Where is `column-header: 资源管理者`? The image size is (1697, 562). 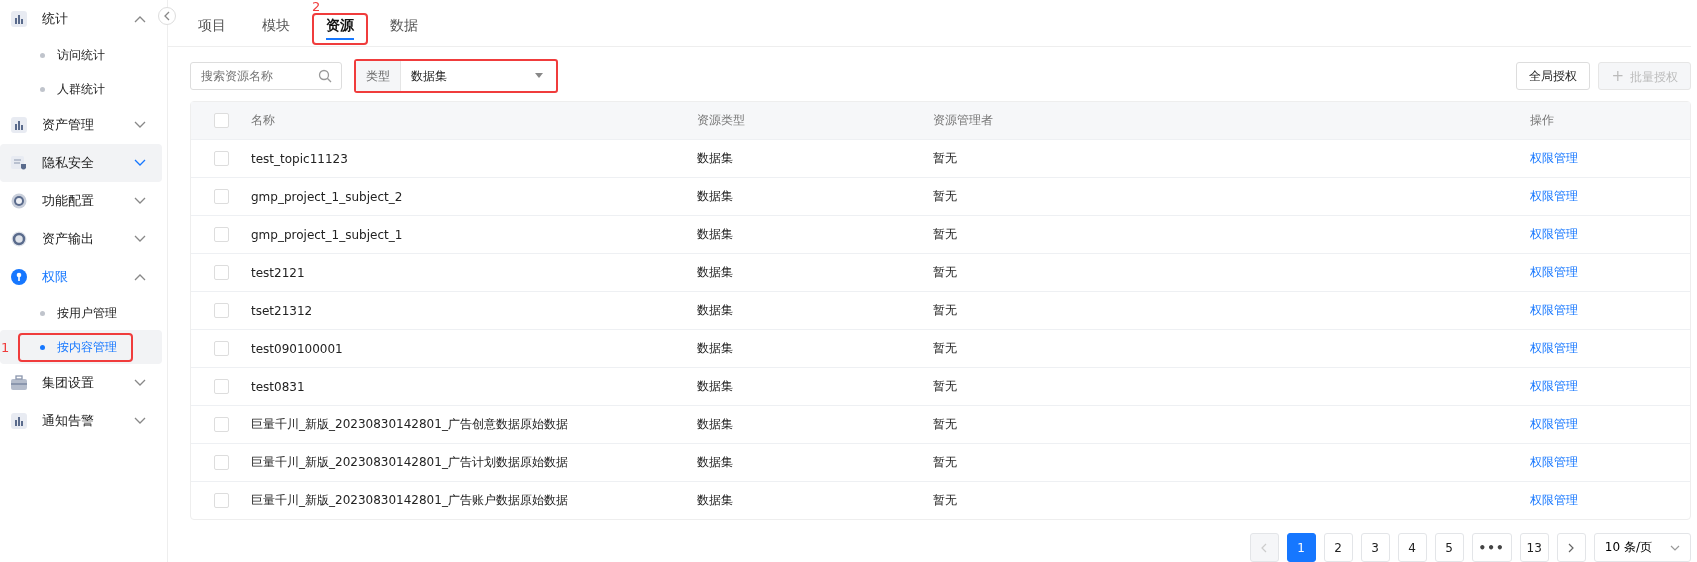 column-header: 资源管理者 is located at coordinates (963, 120).